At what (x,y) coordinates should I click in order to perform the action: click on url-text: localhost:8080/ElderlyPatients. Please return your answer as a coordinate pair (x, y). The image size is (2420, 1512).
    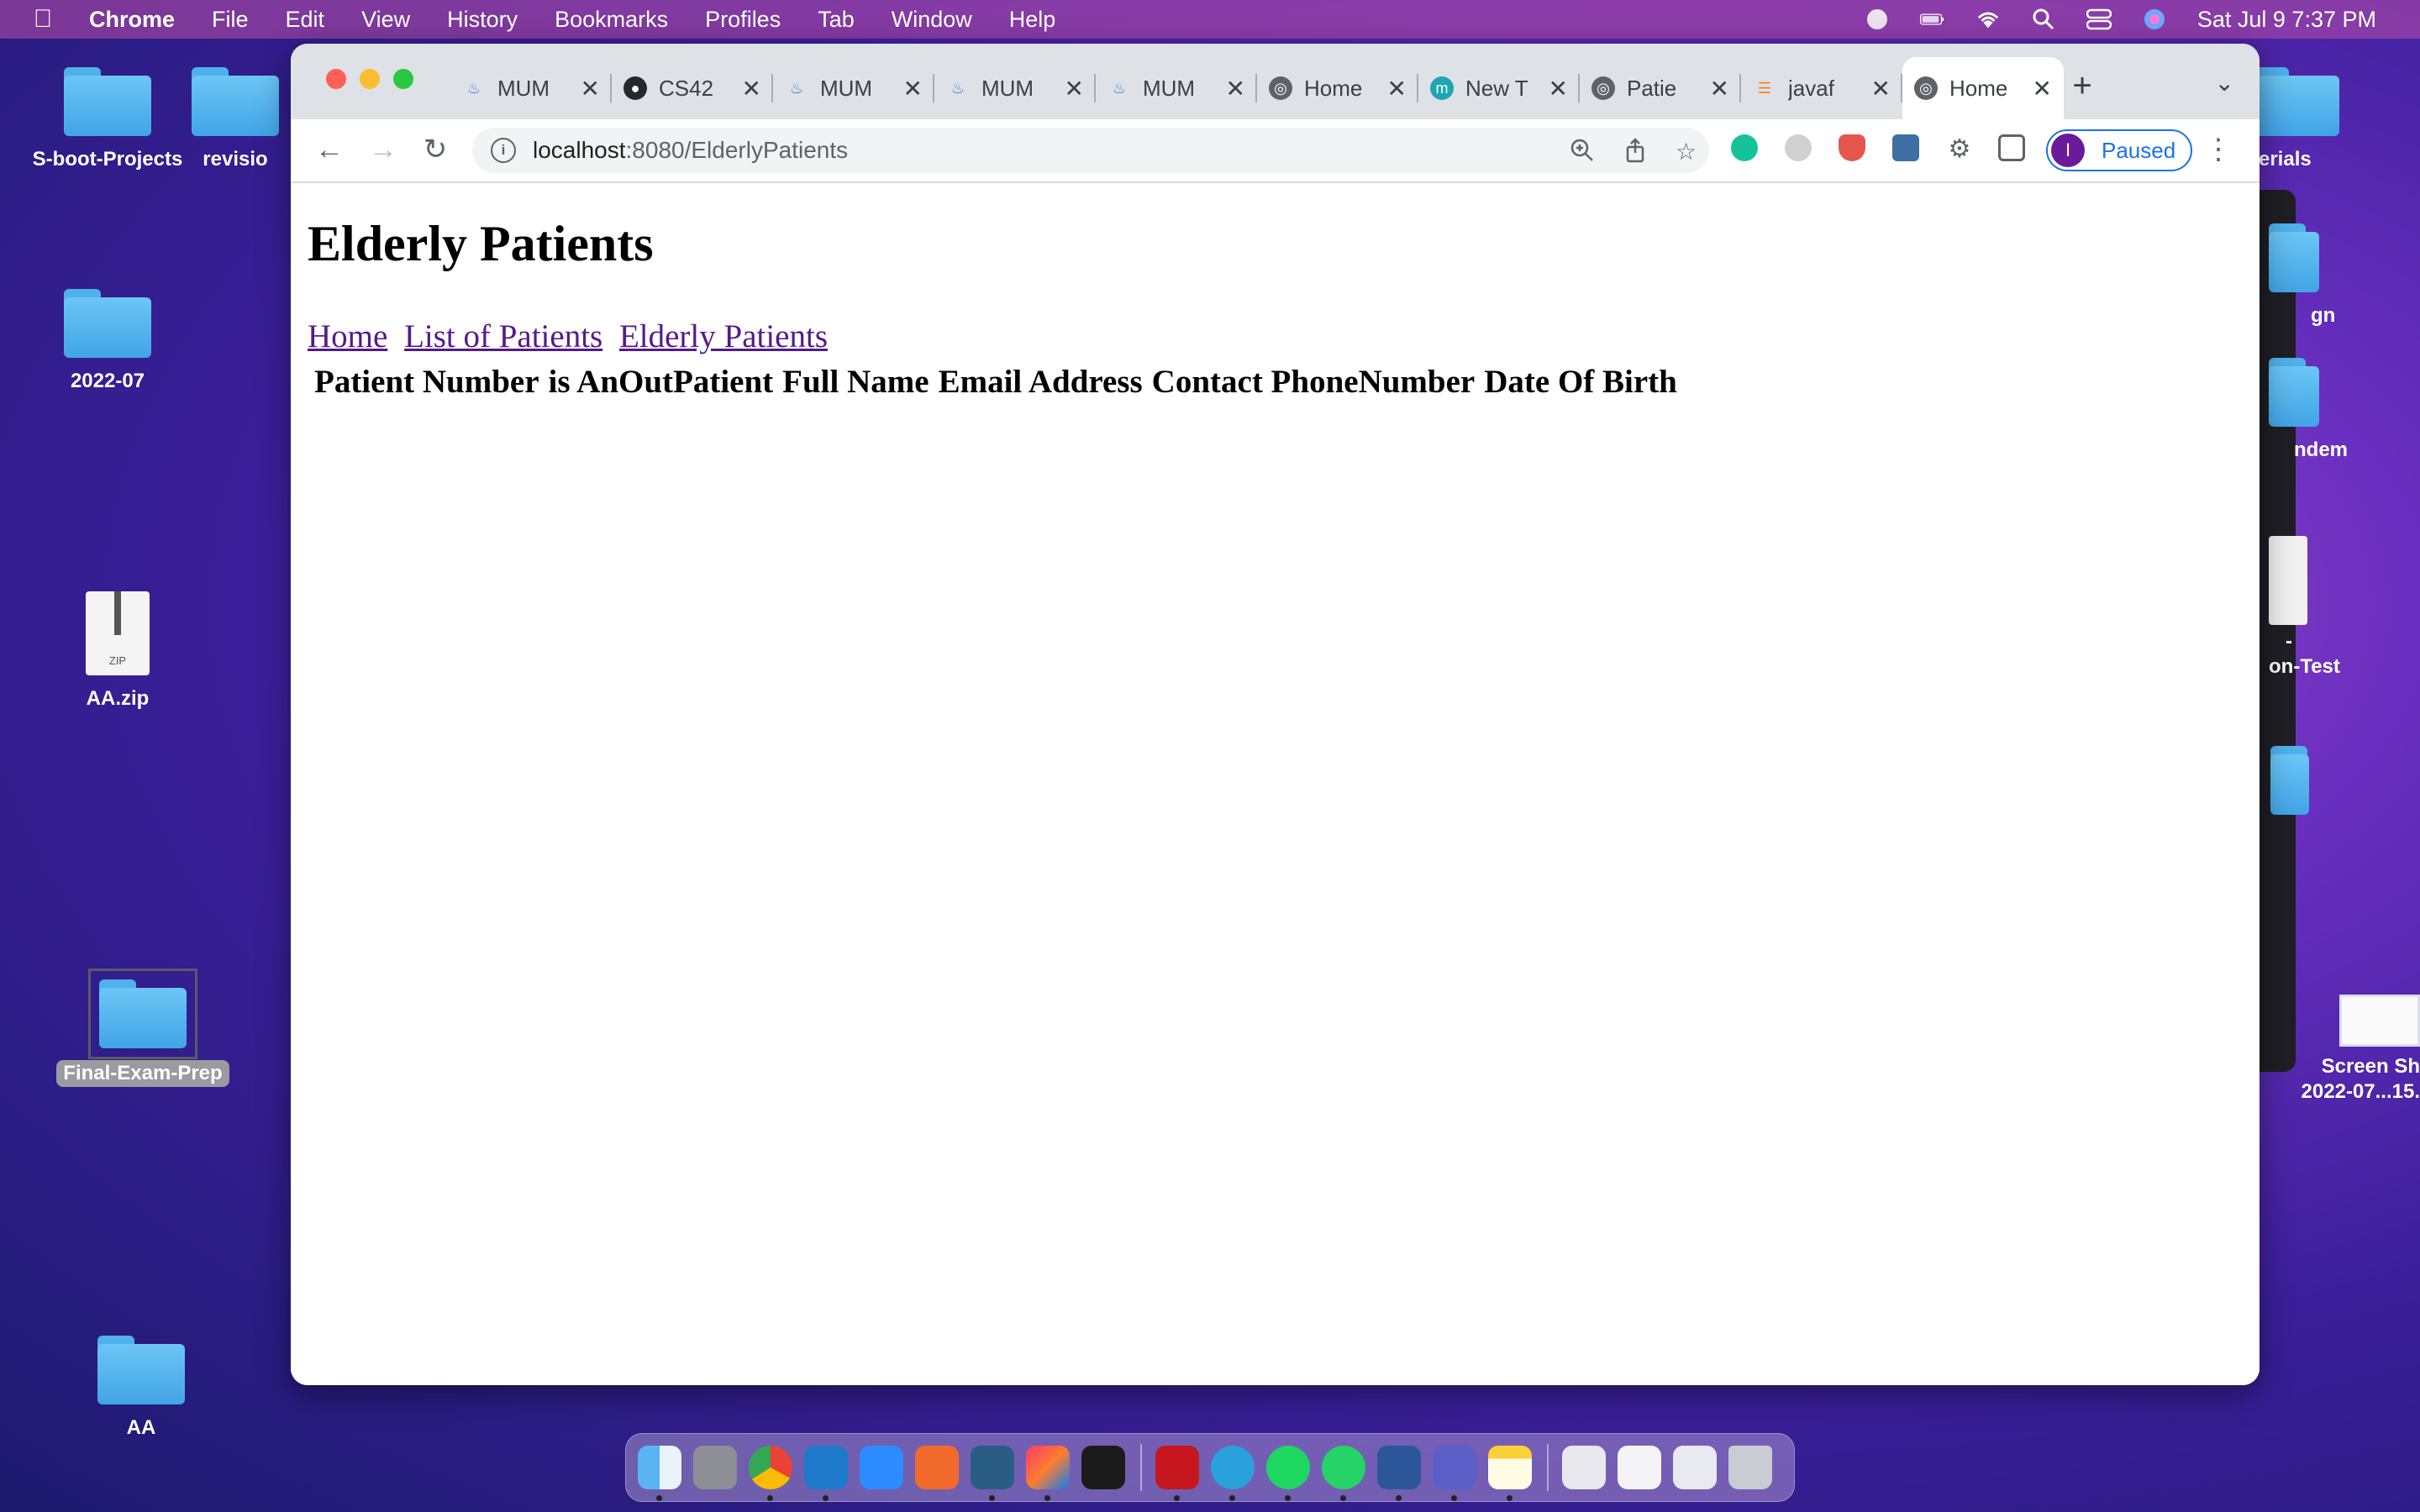
    Looking at the image, I should click on (690, 150).